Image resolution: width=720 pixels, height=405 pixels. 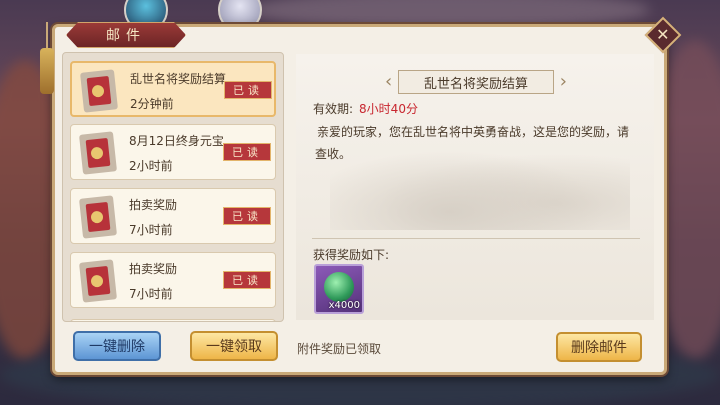 I want to click on mail-body: 亲爱的玩家，您在乱世名将中英勇奋战，这是您的奖励，请查收。, so click(x=472, y=143).